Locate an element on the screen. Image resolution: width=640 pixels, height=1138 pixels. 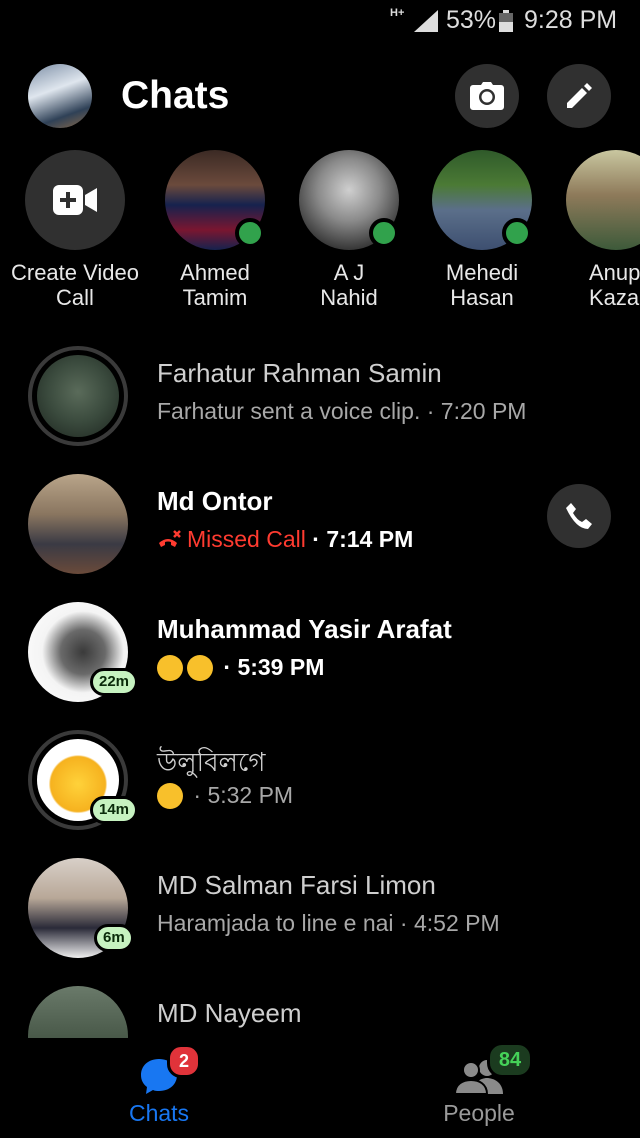
video-plus-icon is located at coordinates (75, 200).